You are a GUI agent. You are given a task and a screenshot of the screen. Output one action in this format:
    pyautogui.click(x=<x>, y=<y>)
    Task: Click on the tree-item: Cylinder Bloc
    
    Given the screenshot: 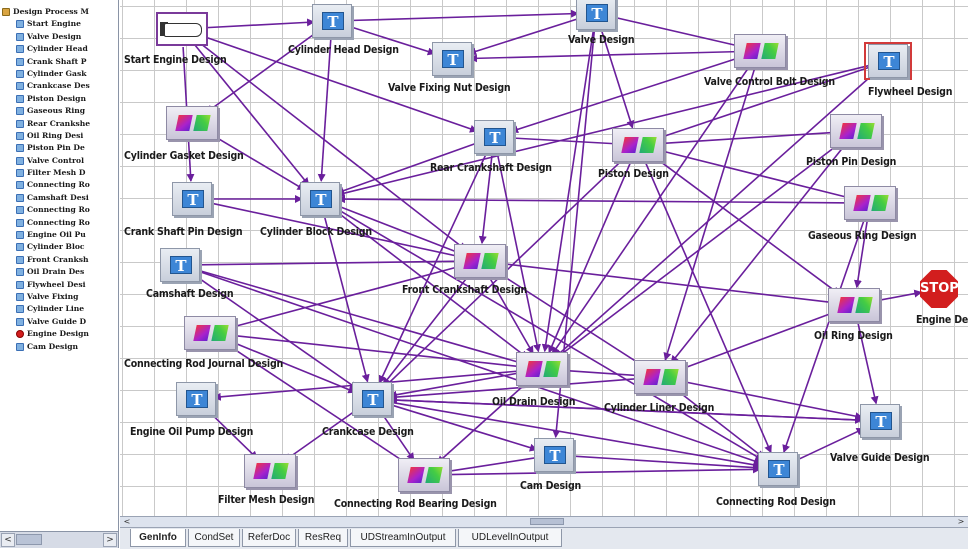 What is the action you would take?
    pyautogui.click(x=59, y=247)
    